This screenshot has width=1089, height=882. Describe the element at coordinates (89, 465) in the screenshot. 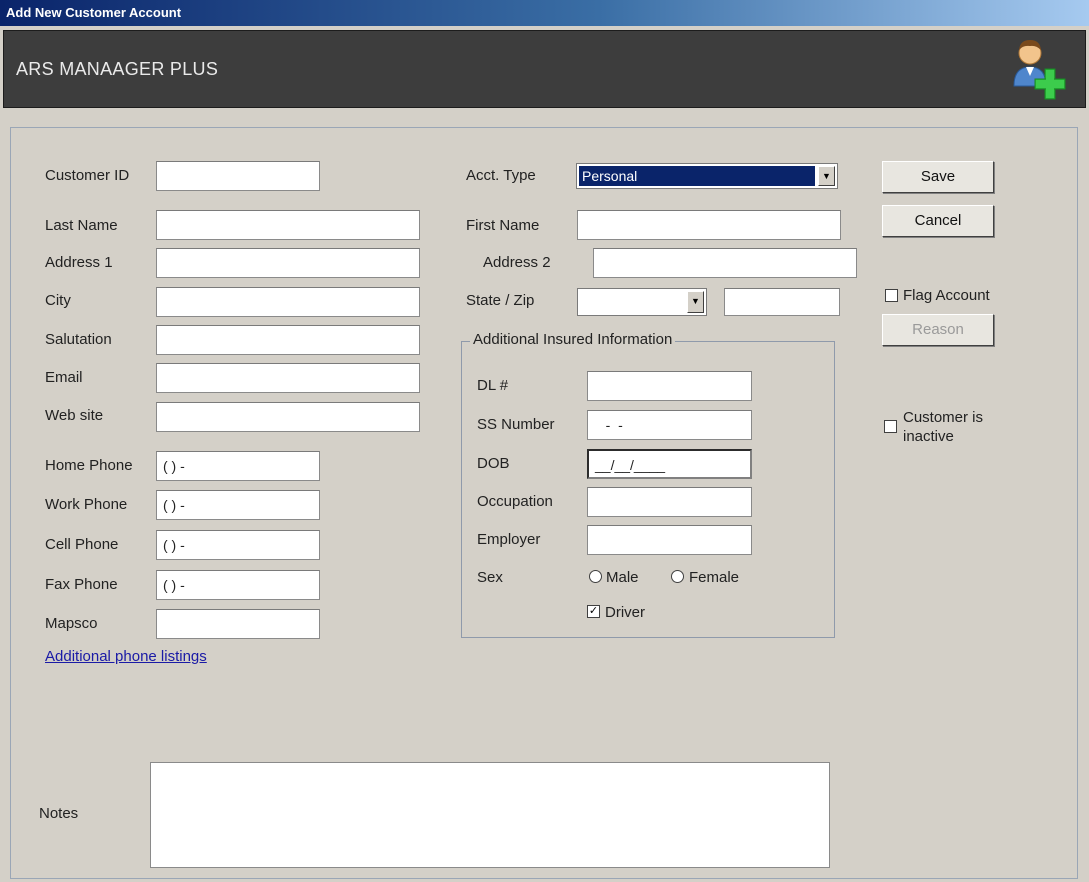

I see `home-phone-label: Home Phone` at that location.